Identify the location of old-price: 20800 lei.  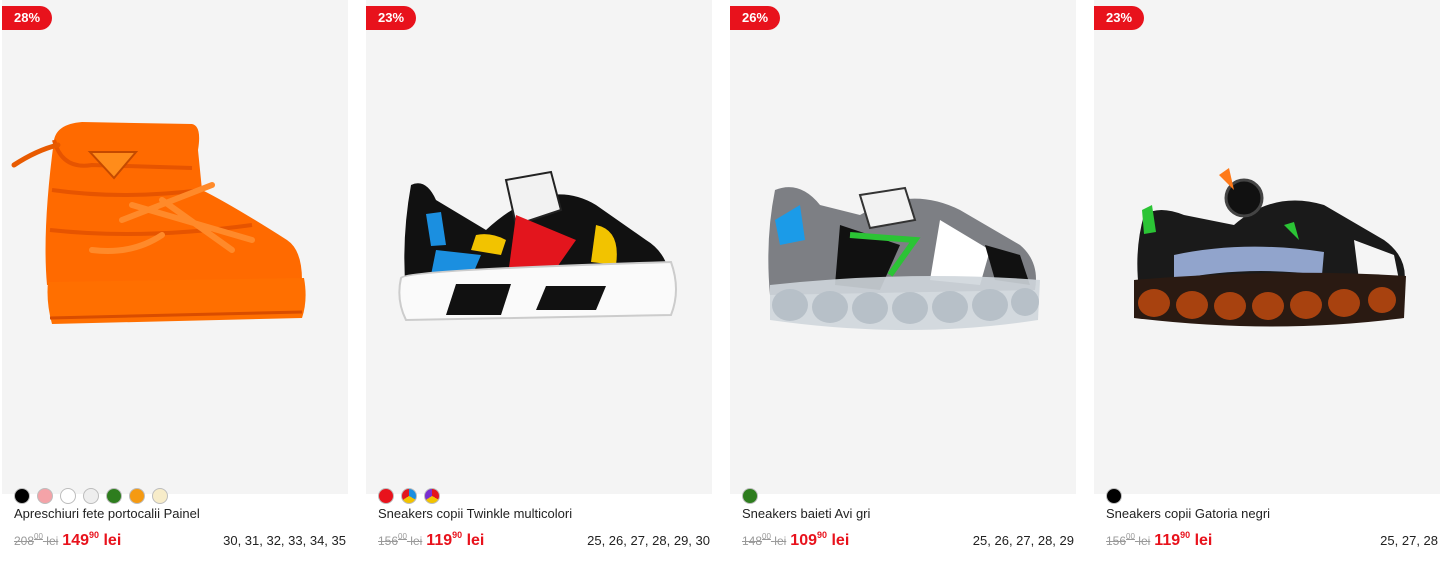
(36, 540).